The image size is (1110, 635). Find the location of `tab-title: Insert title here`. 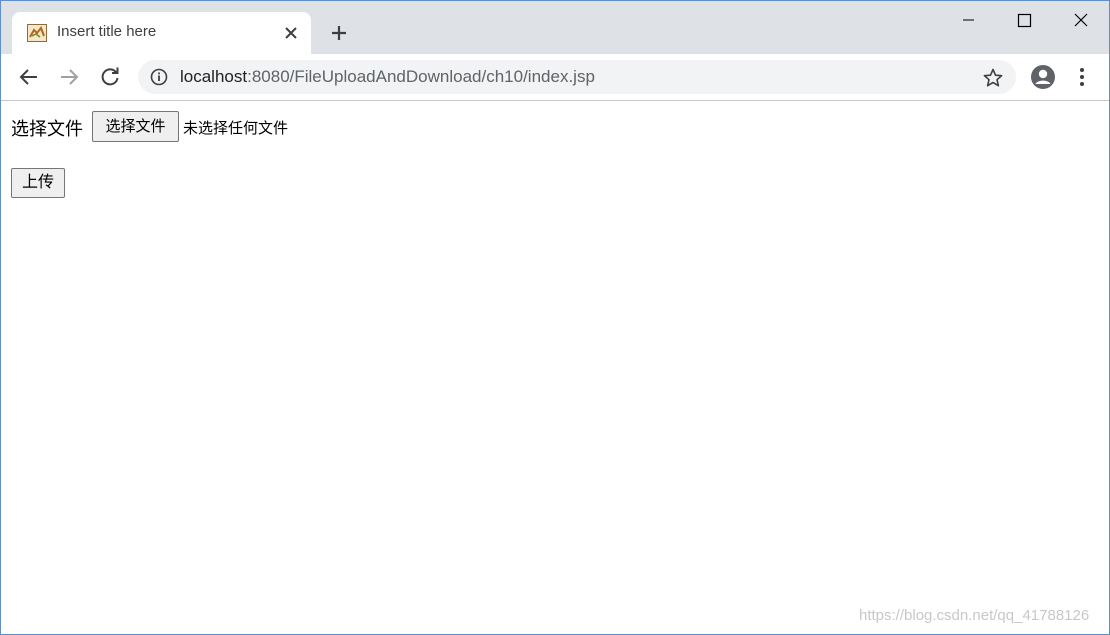

tab-title: Insert title here is located at coordinates (107, 31).